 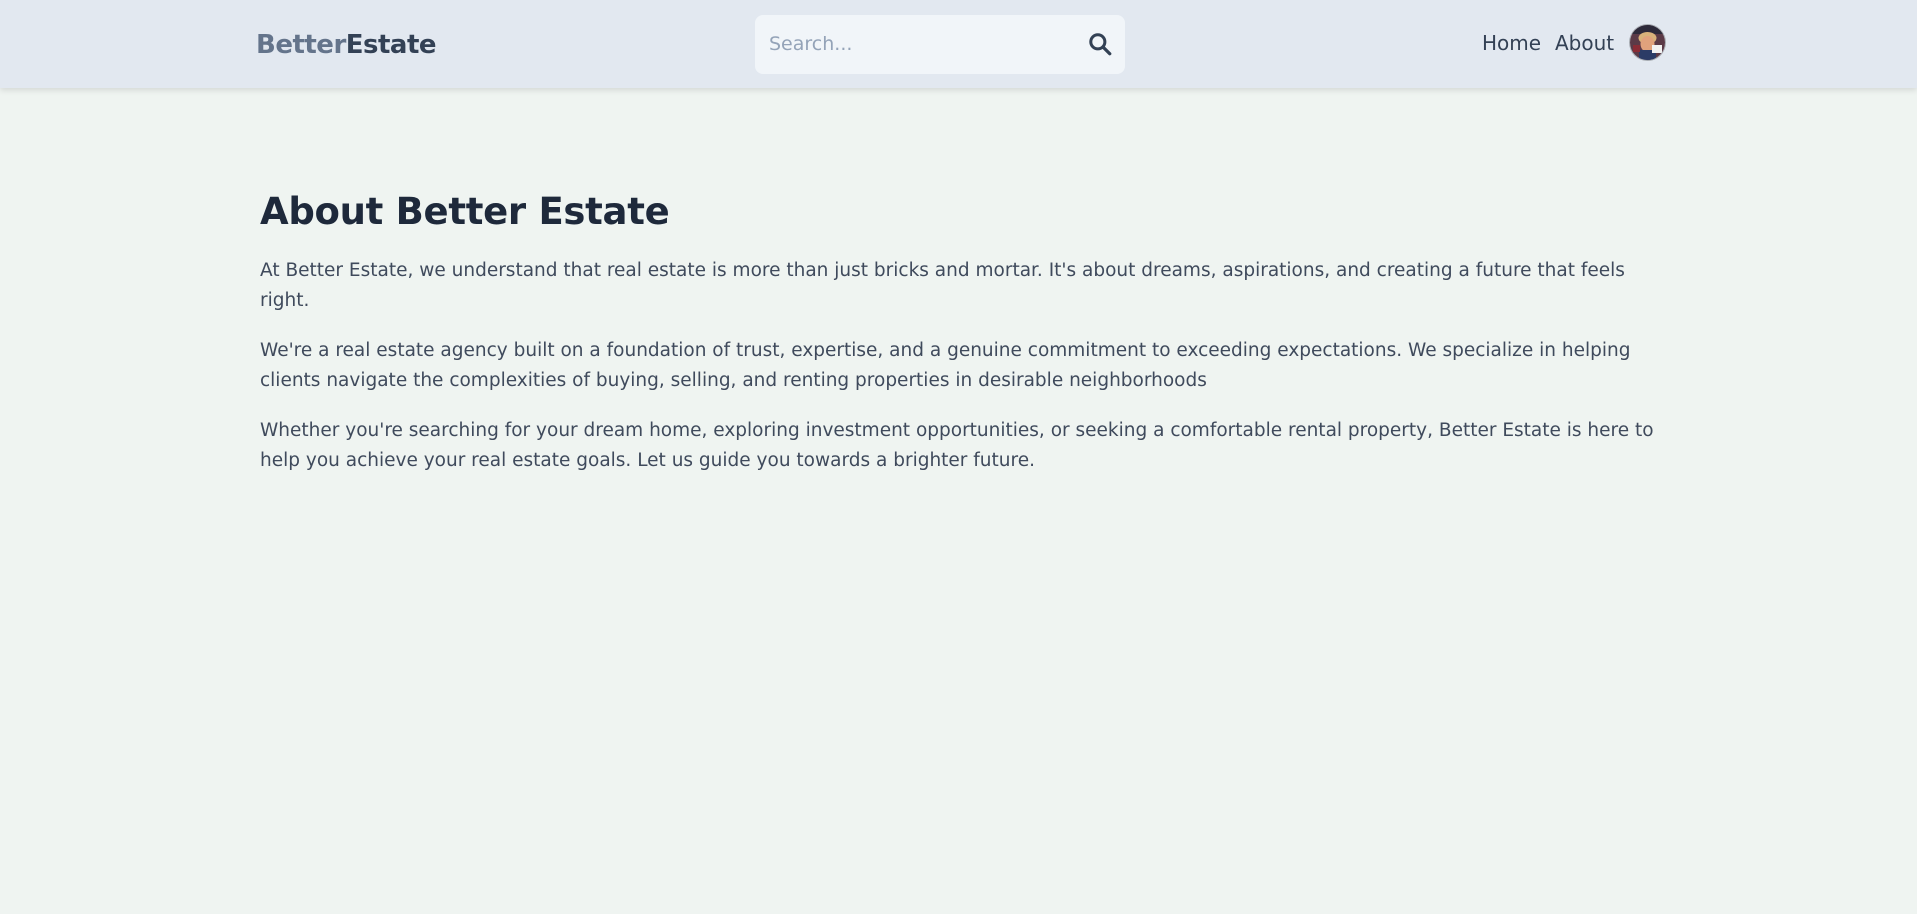 I want to click on logo-estate-text: Estate, so click(x=391, y=45).